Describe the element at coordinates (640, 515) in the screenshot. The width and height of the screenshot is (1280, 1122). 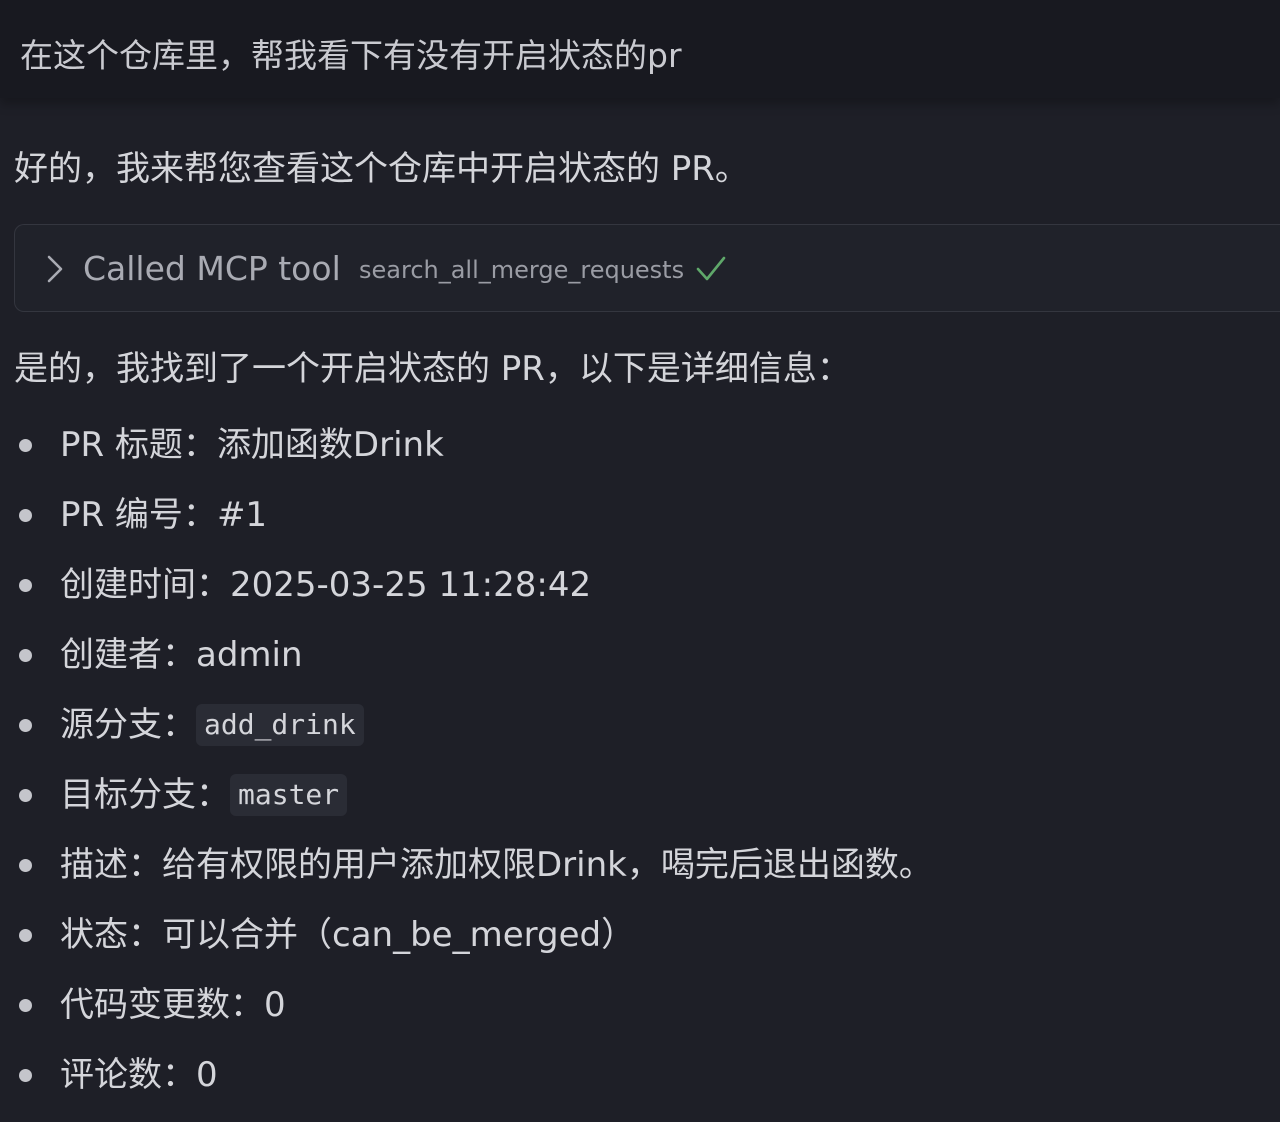
I see `pr-detail-number: PR 编号：#1` at that location.